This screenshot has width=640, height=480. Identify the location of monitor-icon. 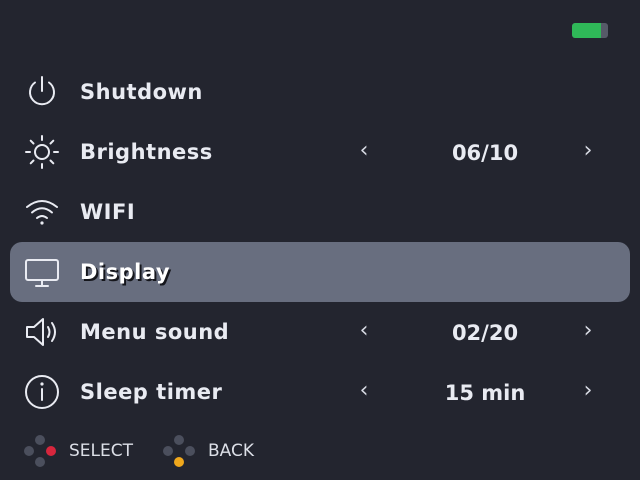
(42, 272).